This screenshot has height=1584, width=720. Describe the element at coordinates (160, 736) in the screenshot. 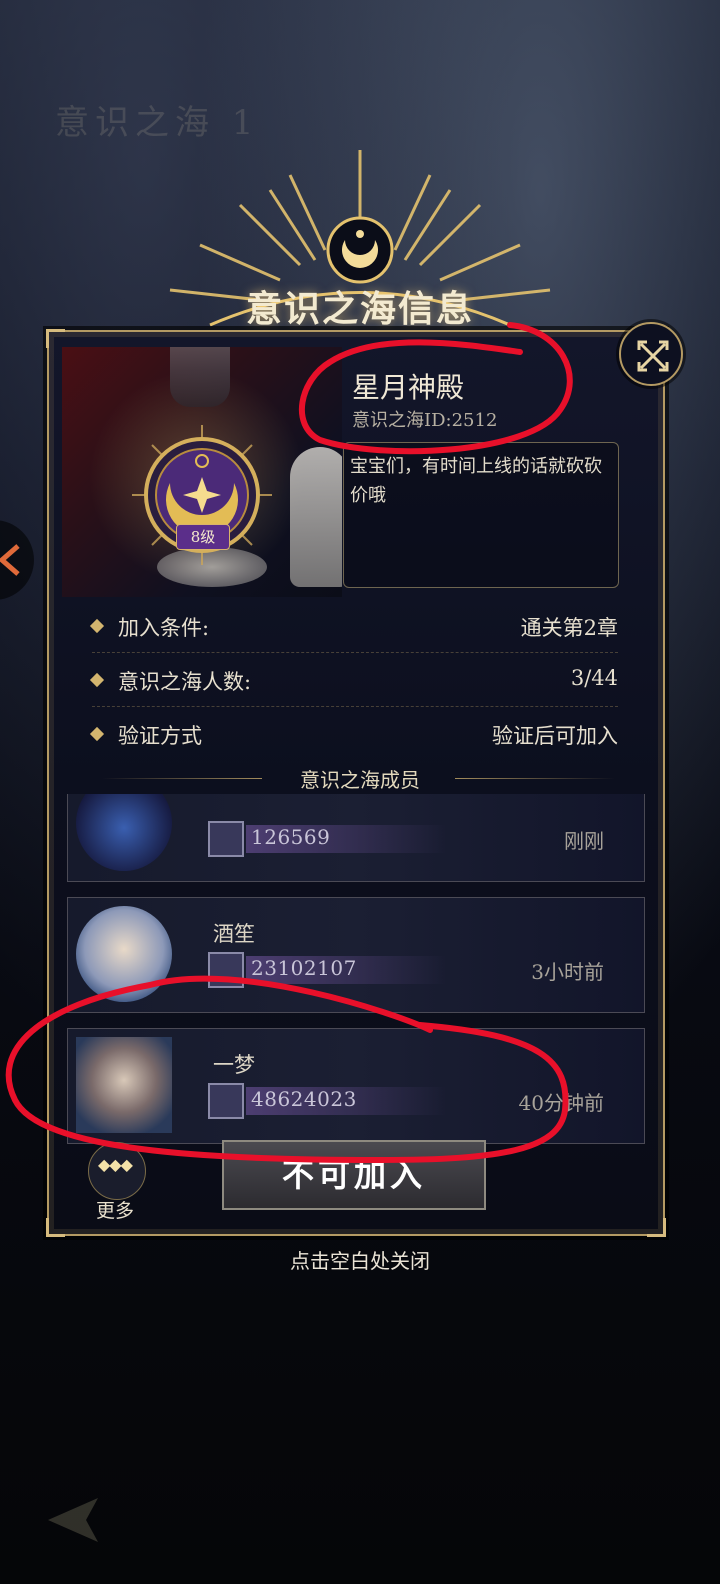

I see `info-label: 验证方式` at that location.